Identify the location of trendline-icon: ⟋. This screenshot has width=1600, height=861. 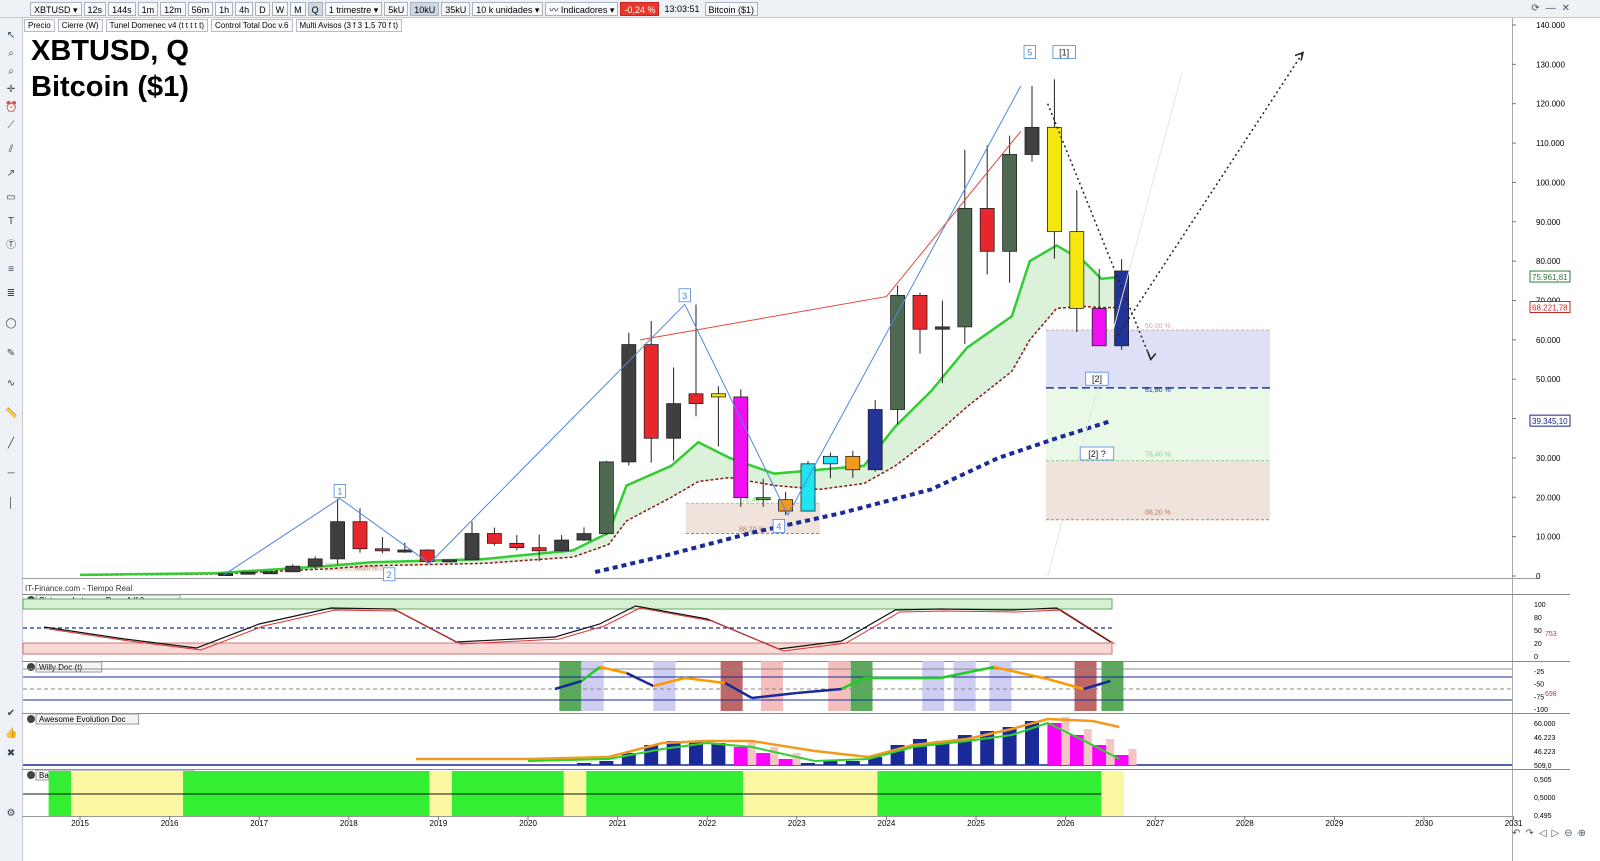
(11, 126).